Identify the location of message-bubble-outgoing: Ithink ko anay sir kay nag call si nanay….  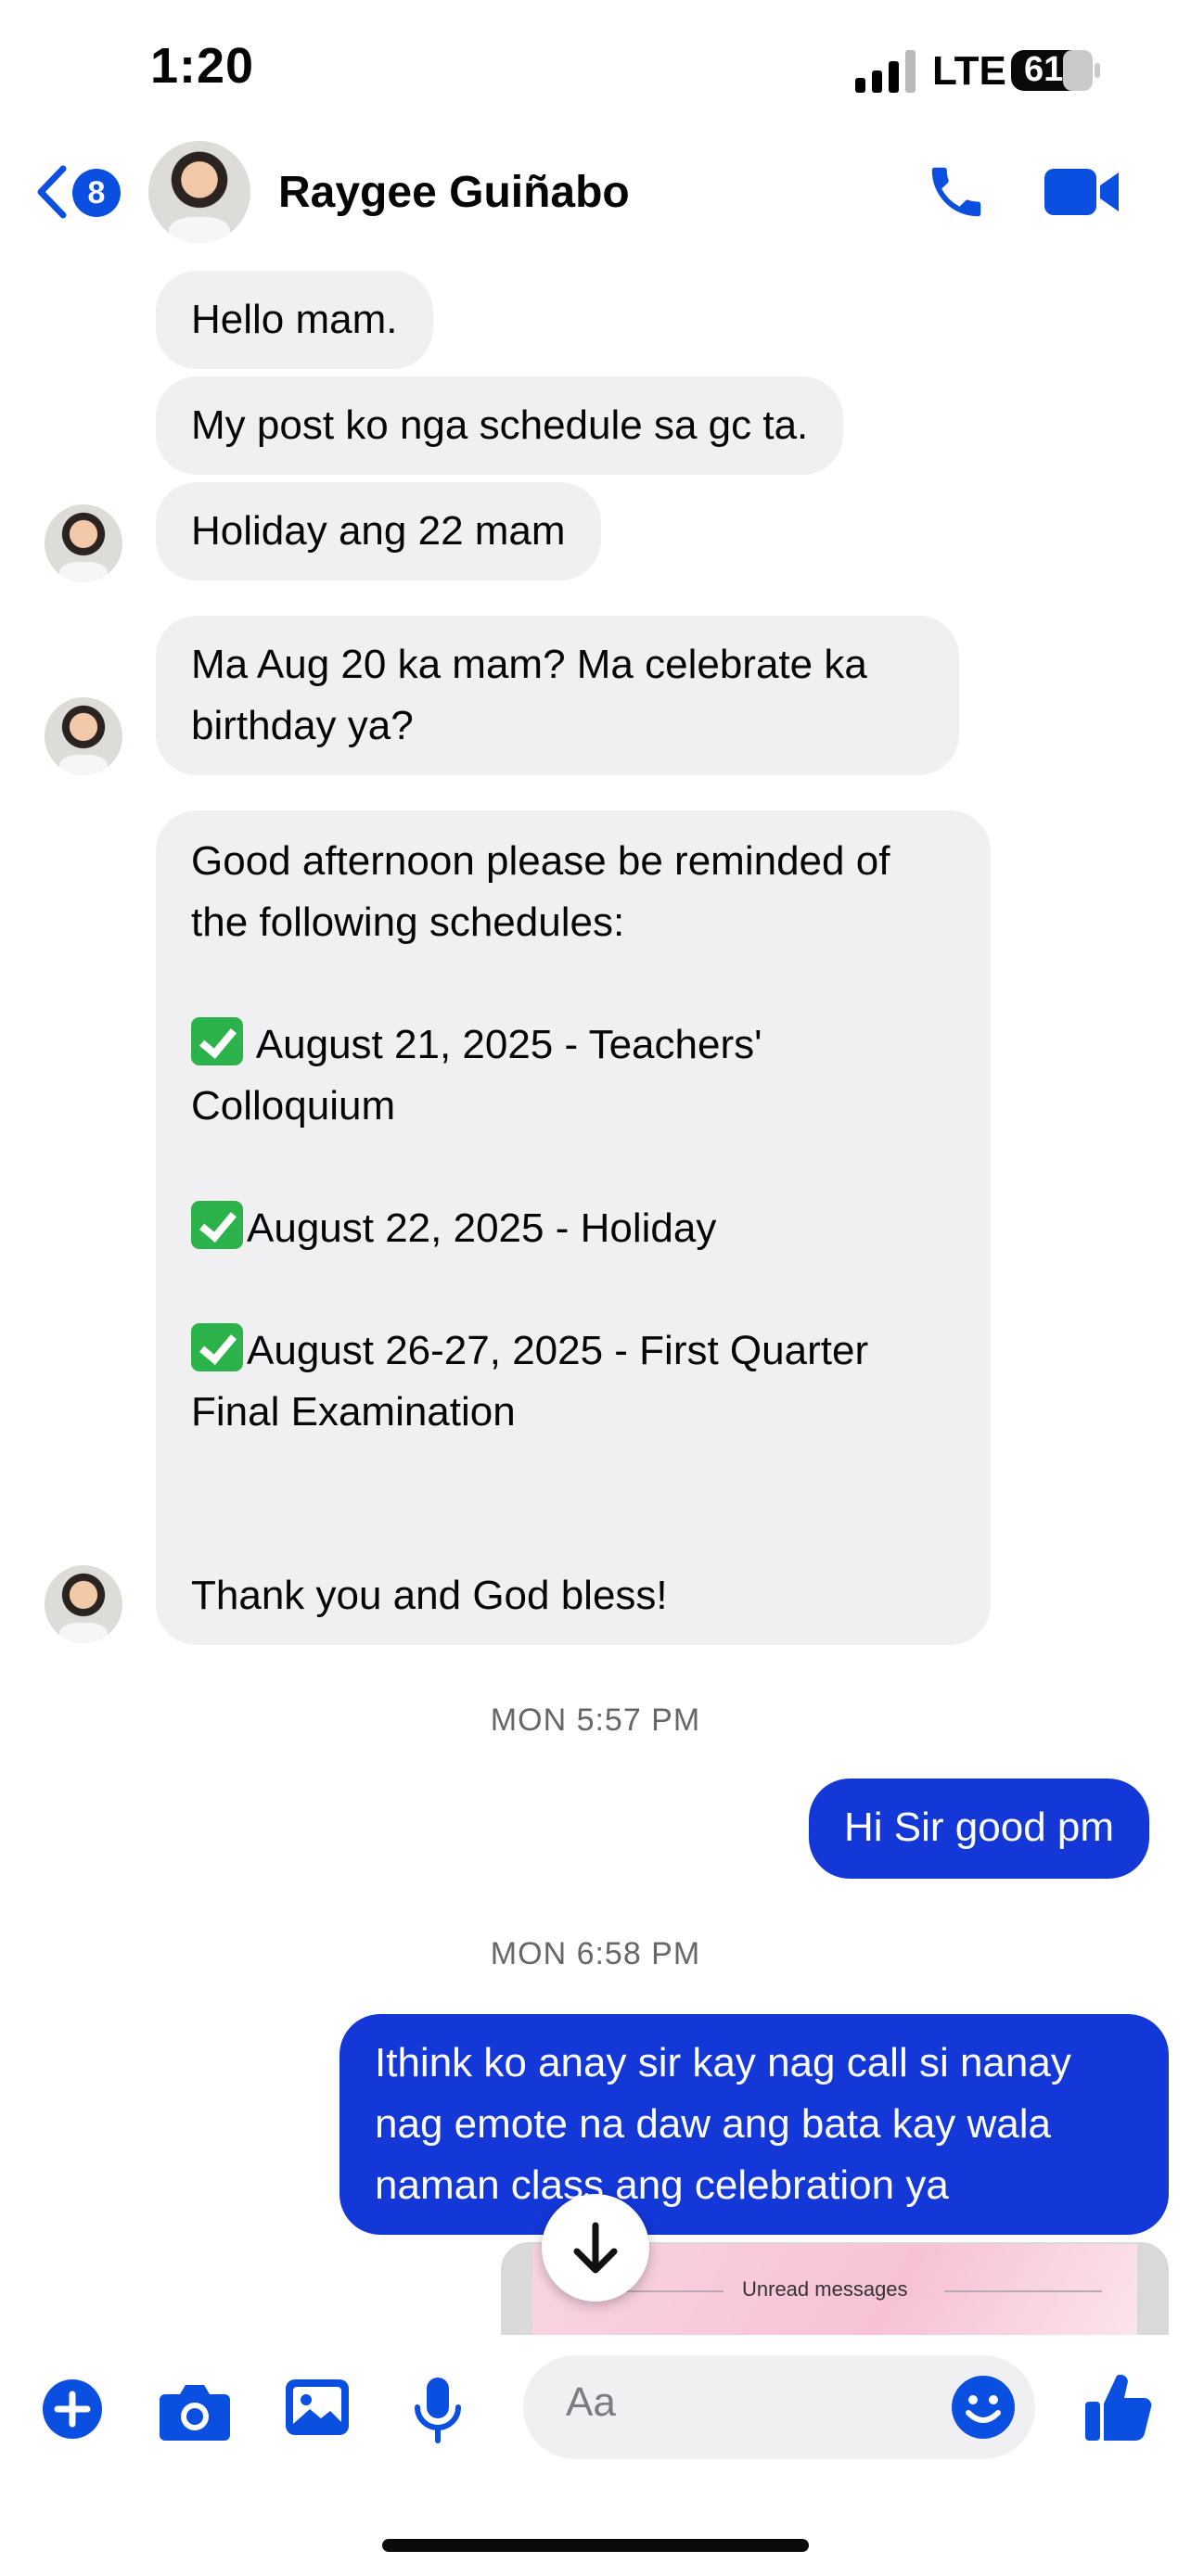
(754, 2125).